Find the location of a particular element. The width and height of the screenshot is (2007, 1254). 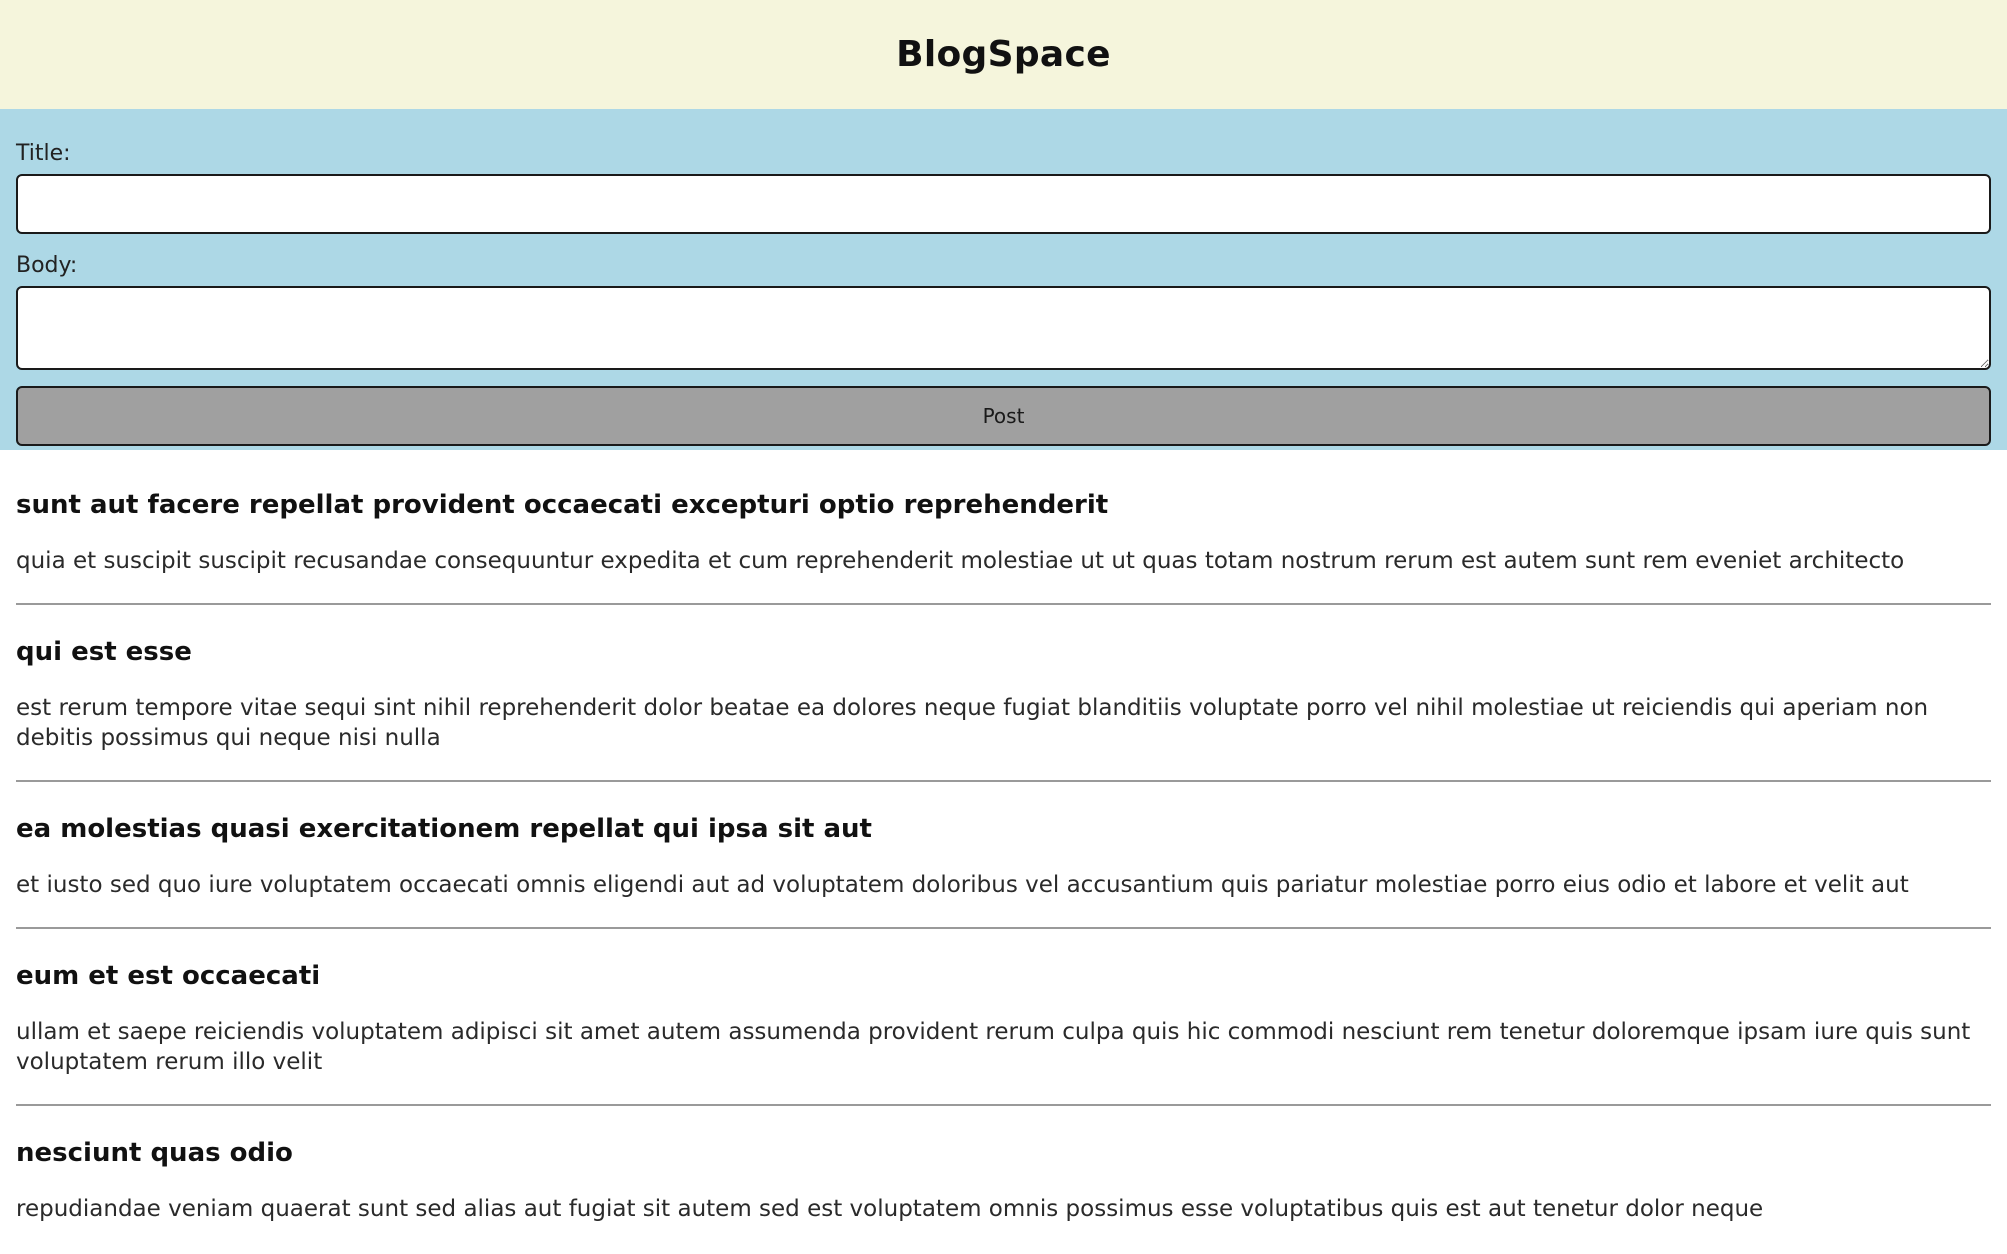

site-header: BlogSpace is located at coordinates (1003, 54).